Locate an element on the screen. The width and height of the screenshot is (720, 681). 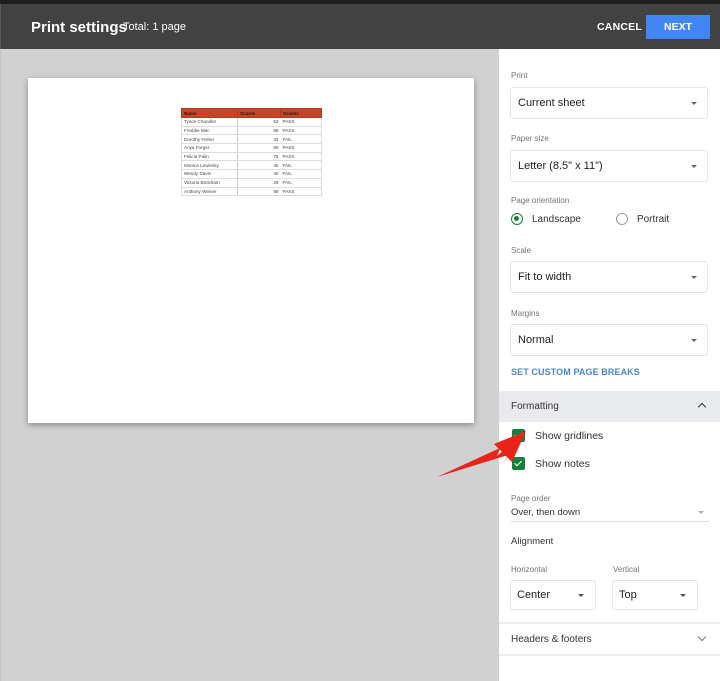
sheet-row: Anthony Weiner 89 PASS is located at coordinates (251, 192).